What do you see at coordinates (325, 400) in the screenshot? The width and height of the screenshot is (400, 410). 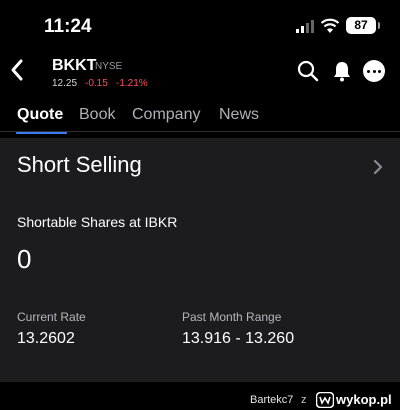 I see `wykop-logo-icon` at bounding box center [325, 400].